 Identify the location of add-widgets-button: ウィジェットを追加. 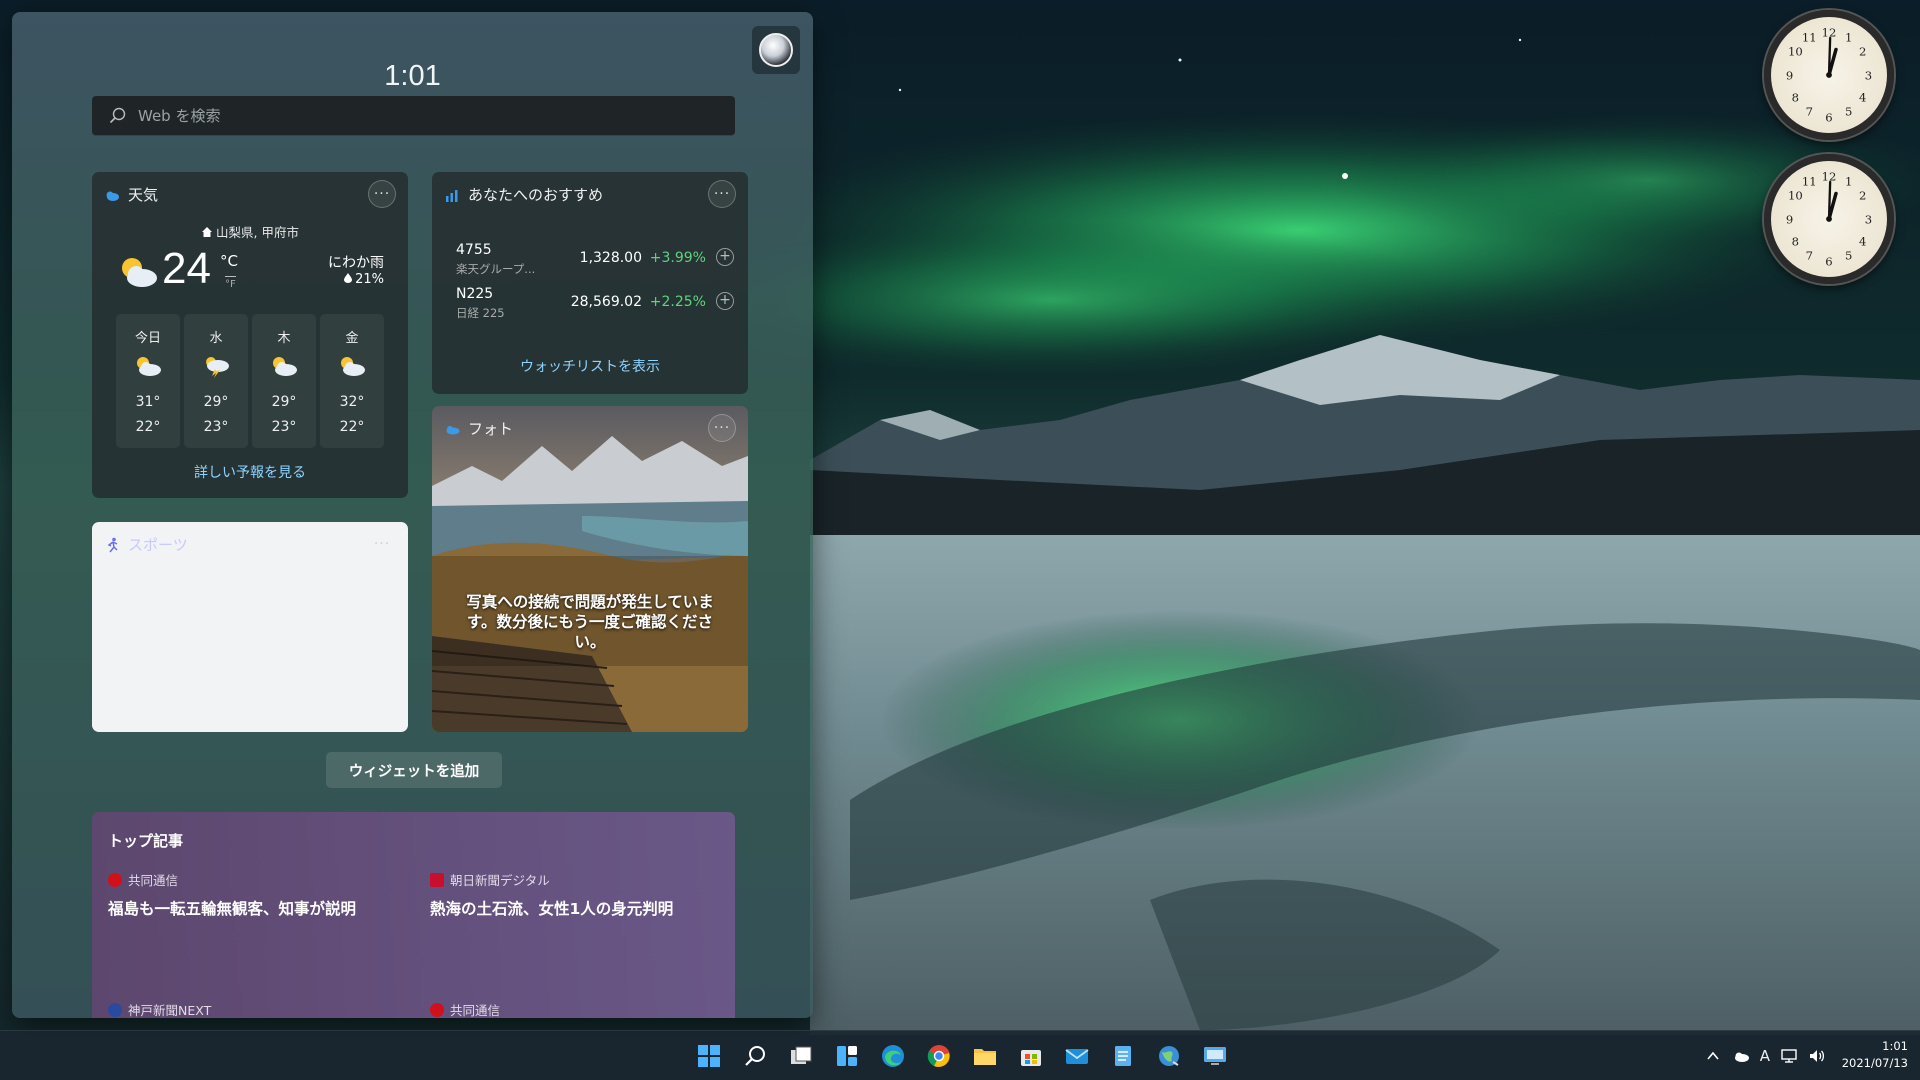
(414, 770).